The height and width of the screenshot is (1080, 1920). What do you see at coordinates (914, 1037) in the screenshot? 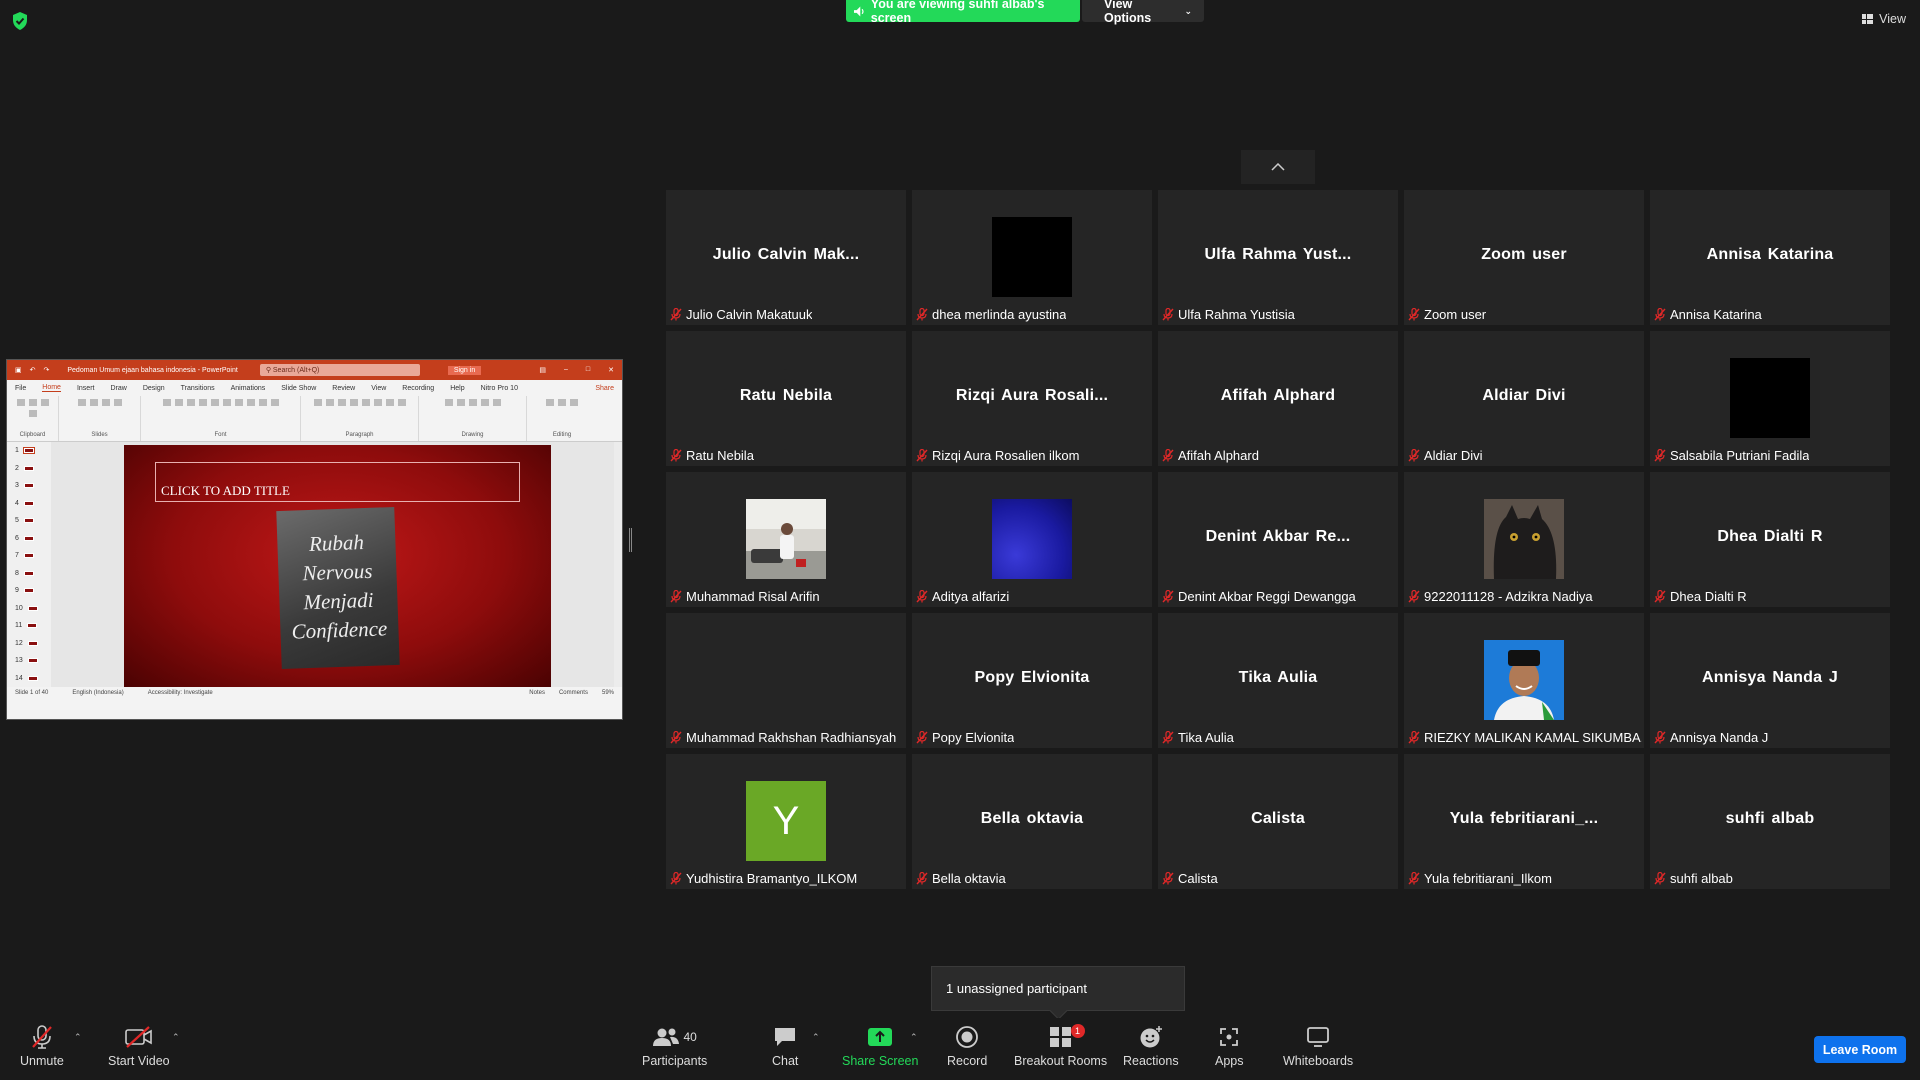
I see `share-options-caret-icon: ⌃` at bounding box center [914, 1037].